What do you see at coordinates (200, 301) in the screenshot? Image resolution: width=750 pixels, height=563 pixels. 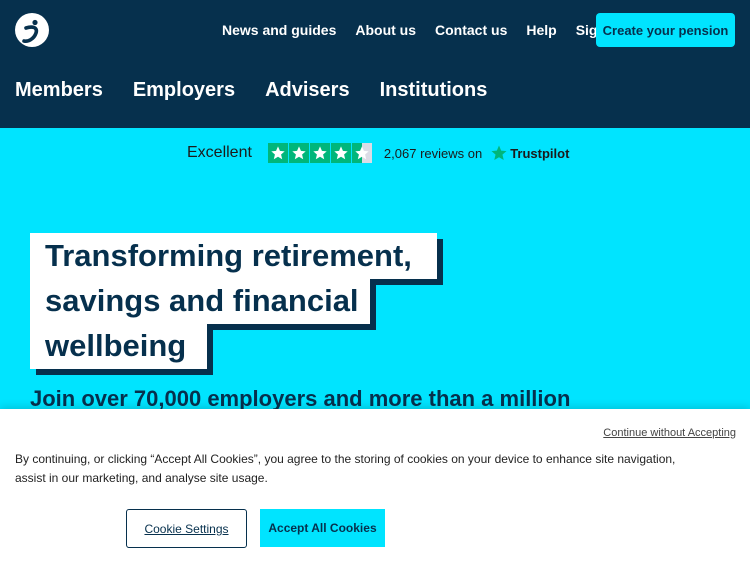 I see `hero-heading-line-2: savings and financial` at bounding box center [200, 301].